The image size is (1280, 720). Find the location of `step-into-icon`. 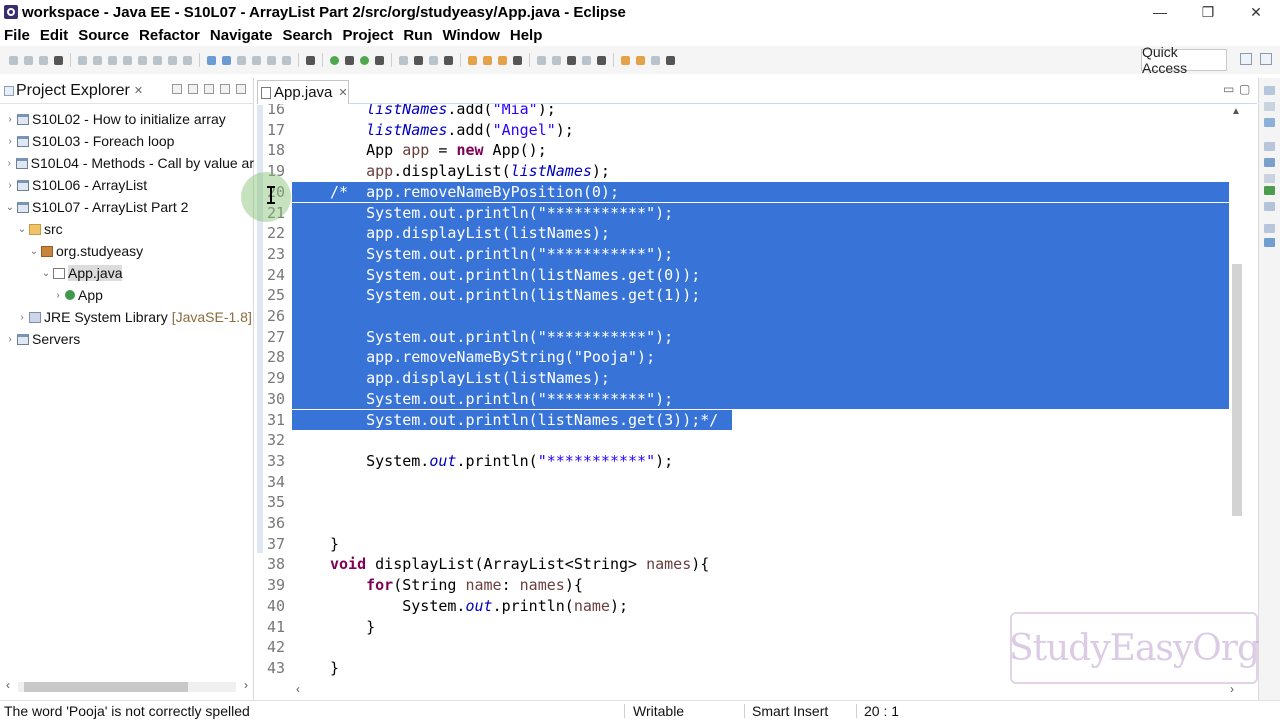

step-into-icon is located at coordinates (157, 60).